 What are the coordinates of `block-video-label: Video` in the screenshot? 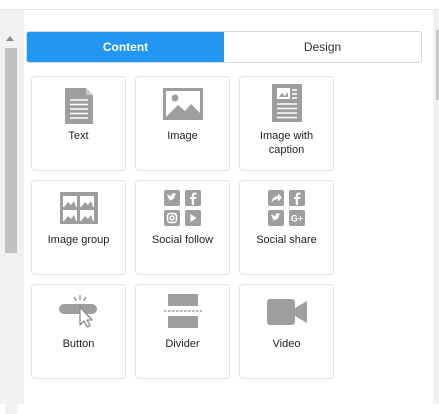 It's located at (286, 344).